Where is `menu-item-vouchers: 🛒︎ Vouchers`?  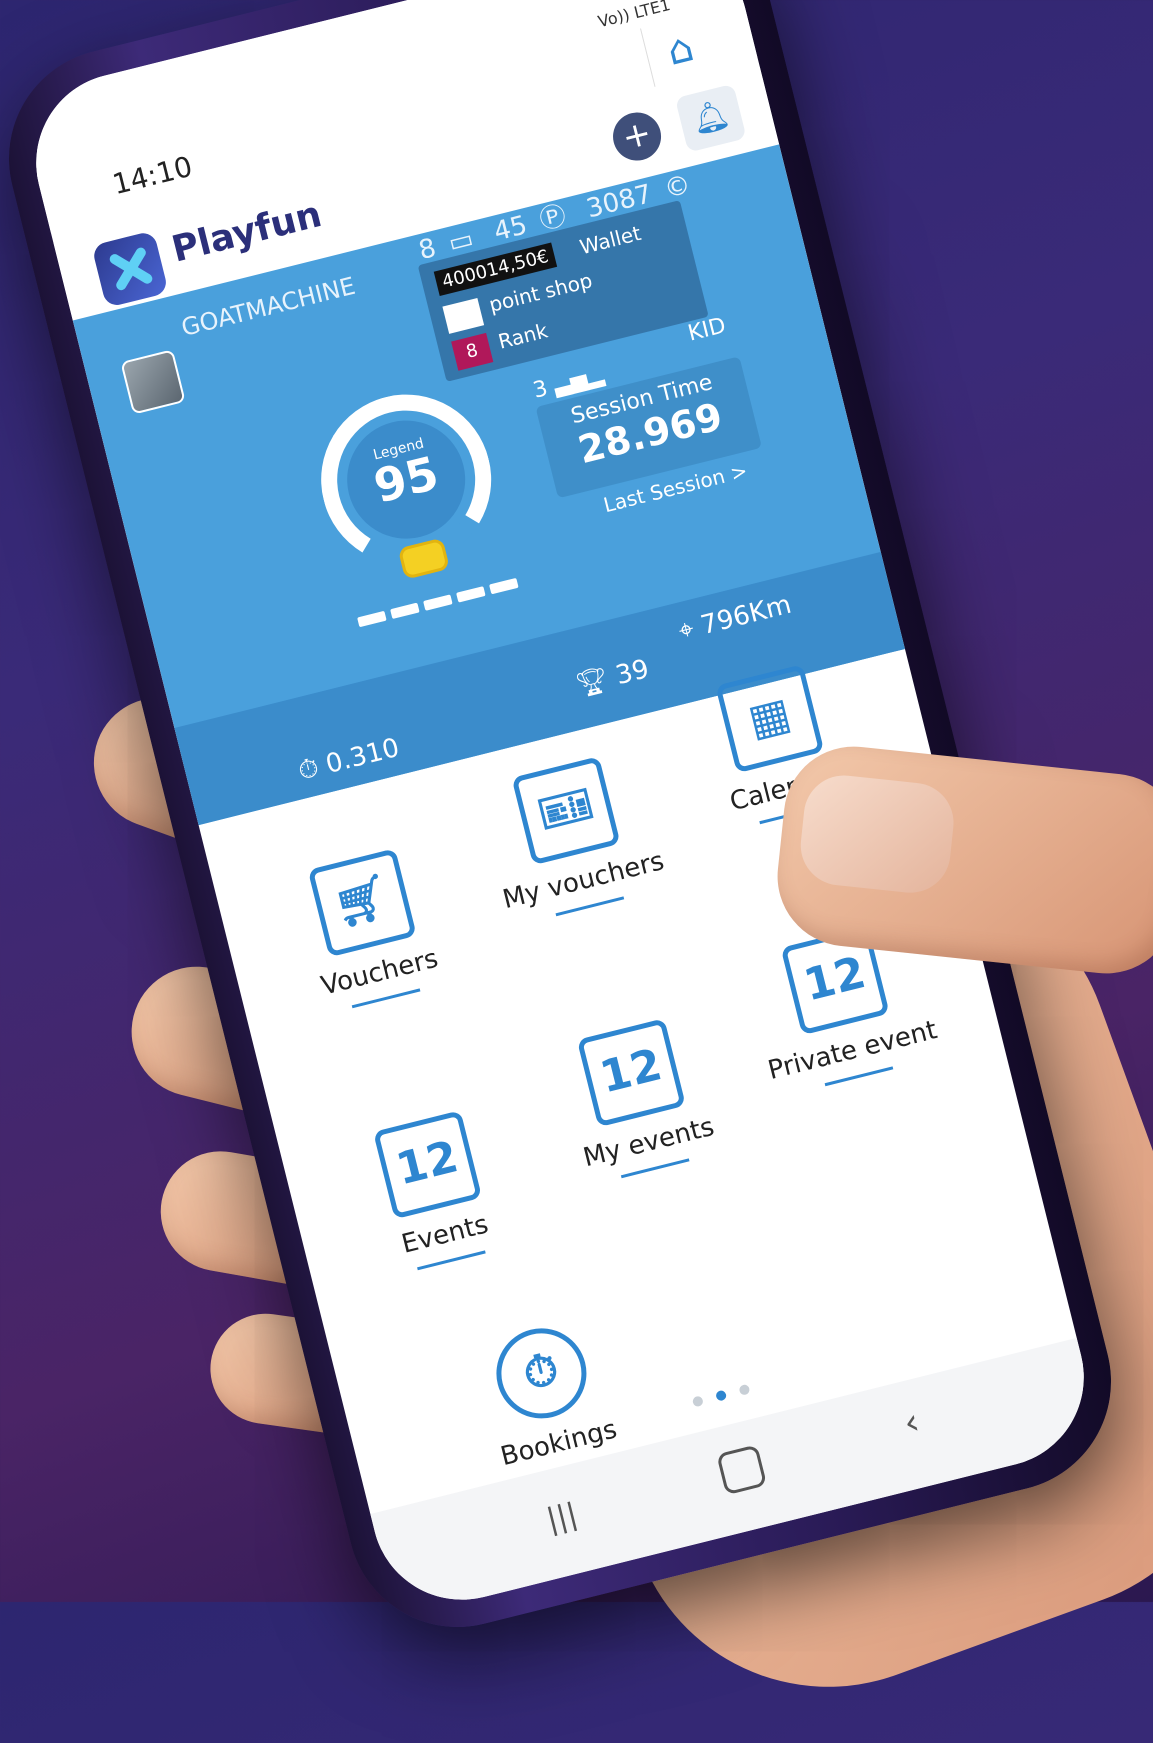 menu-item-vouchers: 🛒︎ Vouchers is located at coordinates (368, 929).